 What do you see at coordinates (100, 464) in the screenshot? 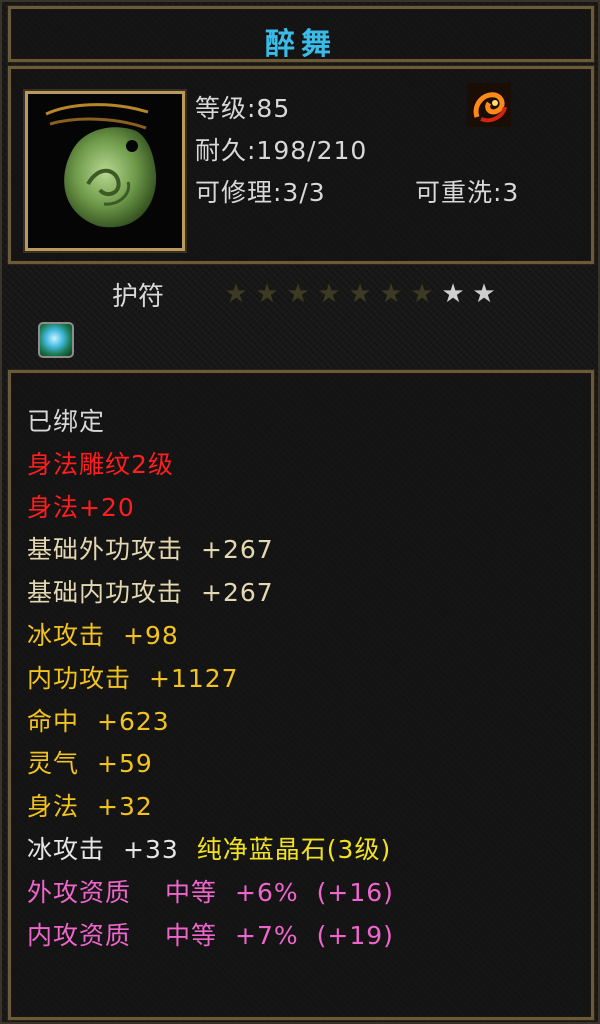
I see `attribute-text: 身法雕纹2级` at bounding box center [100, 464].